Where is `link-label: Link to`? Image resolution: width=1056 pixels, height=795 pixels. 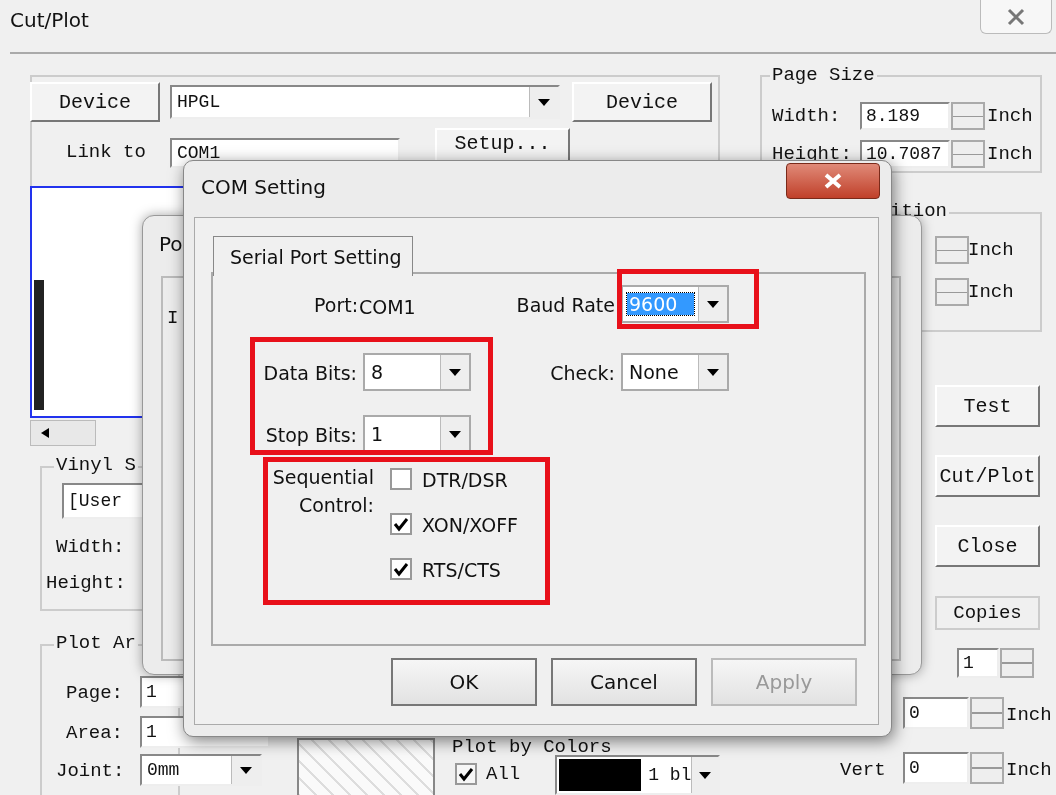
link-label: Link to is located at coordinates (106, 152).